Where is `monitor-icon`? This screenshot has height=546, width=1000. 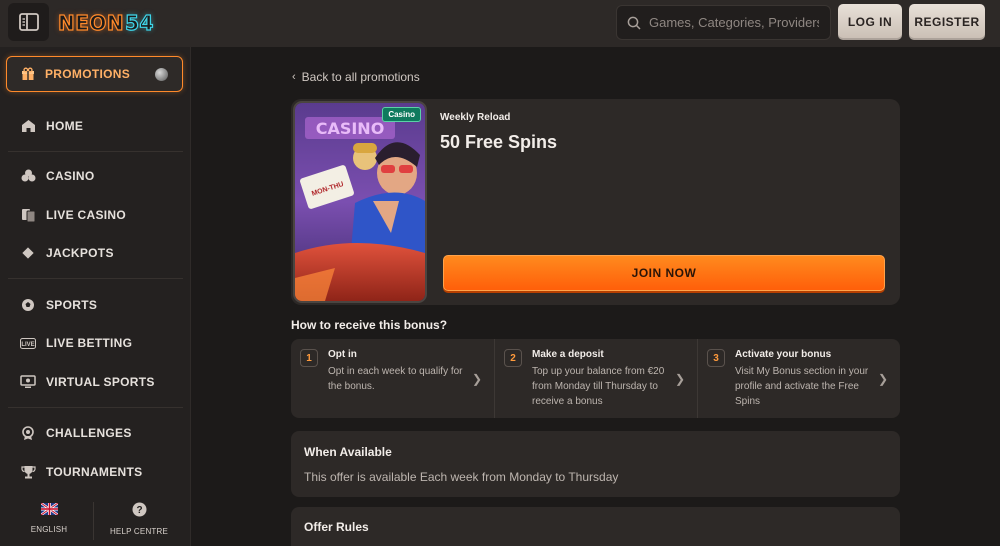
monitor-icon is located at coordinates (28, 382).